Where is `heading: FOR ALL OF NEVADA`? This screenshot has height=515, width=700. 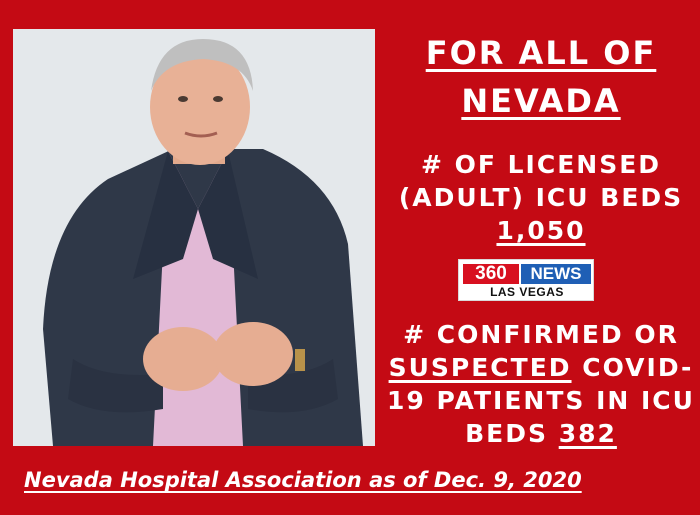
heading: FOR ALL OF NEVADA is located at coordinates (541, 77).